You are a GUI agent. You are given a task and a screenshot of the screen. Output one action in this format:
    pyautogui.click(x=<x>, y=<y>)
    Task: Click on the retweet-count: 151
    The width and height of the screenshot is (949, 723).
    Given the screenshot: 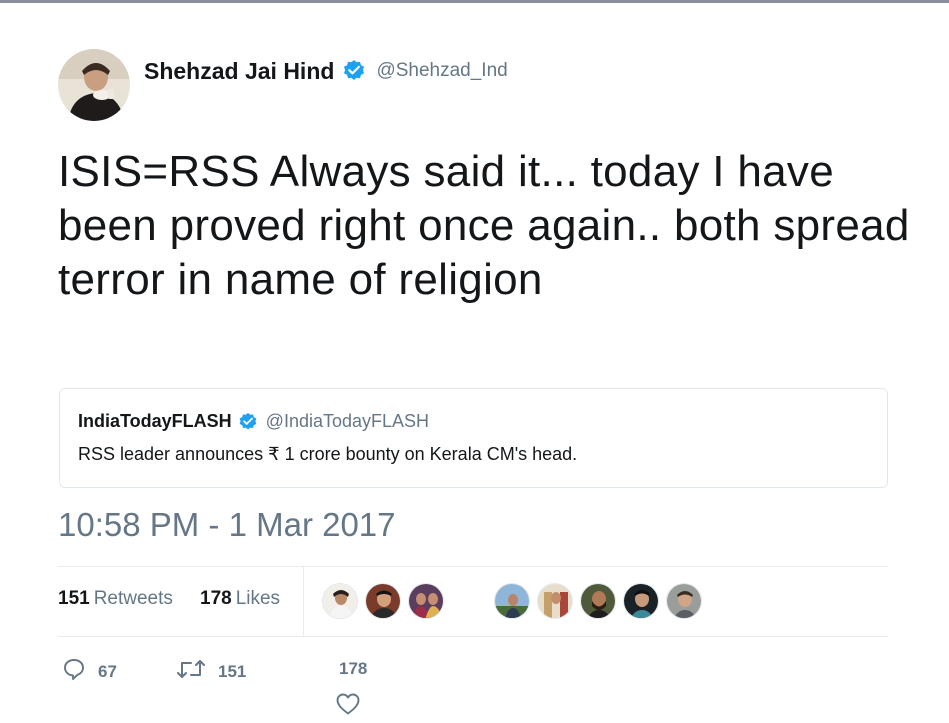 What is the action you would take?
    pyautogui.click(x=232, y=671)
    